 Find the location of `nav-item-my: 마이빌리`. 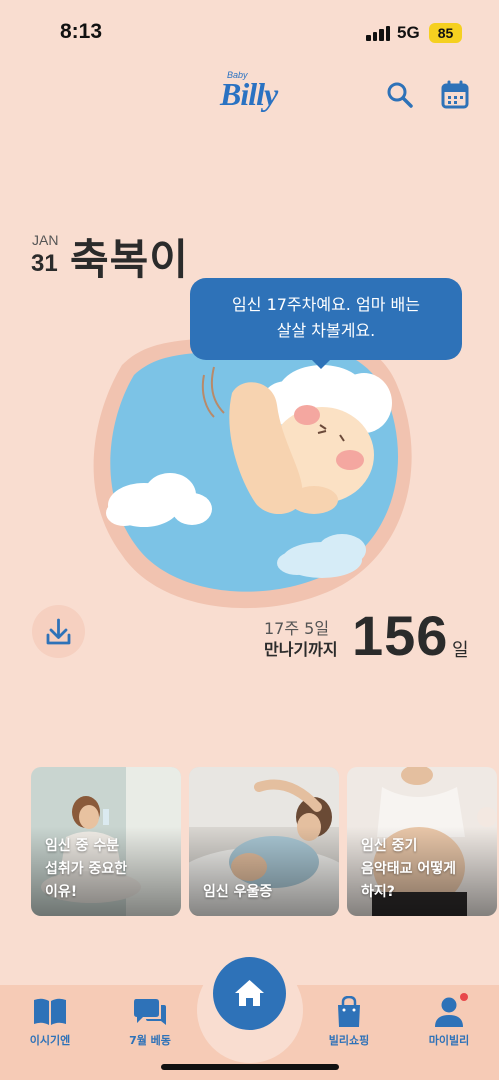

nav-item-my: 마이빌리 is located at coordinates (449, 1026).